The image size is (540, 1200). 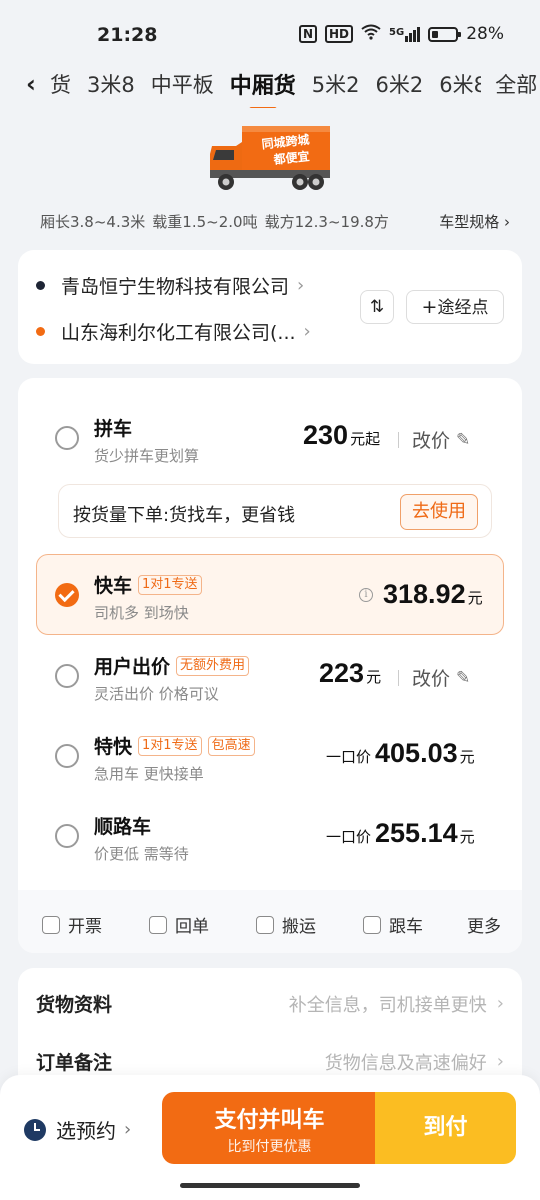 What do you see at coordinates (463, 439) in the screenshot?
I see `pencil-icon: ✎` at bounding box center [463, 439].